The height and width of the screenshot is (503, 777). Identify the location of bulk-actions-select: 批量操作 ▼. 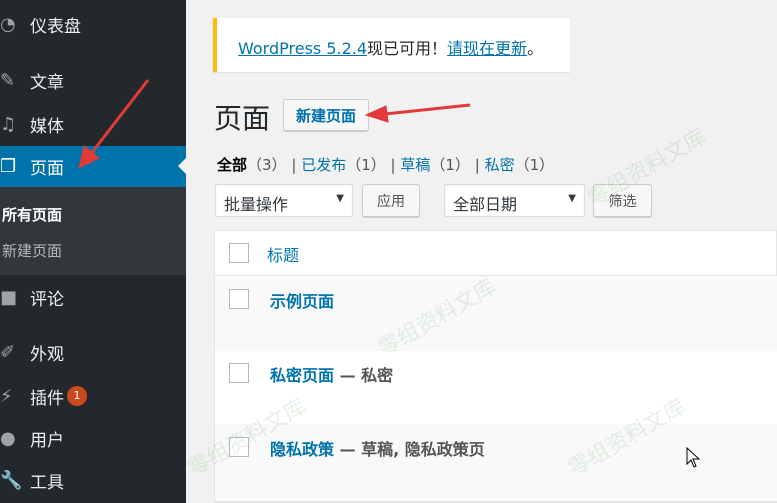
(284, 200).